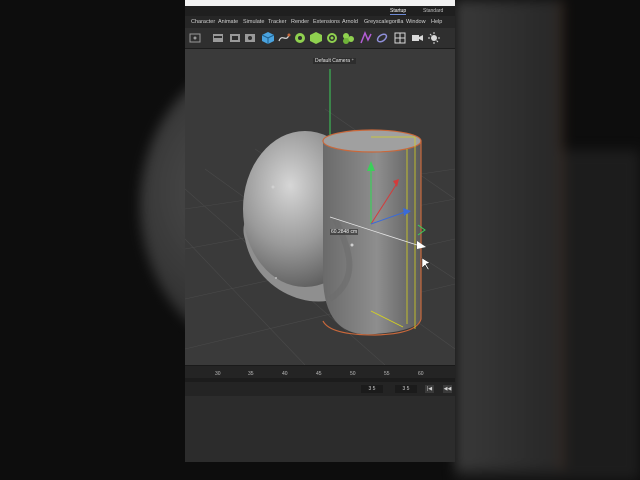 This screenshot has width=640, height=480. I want to click on current-frame-field: 3 5, so click(372, 389).